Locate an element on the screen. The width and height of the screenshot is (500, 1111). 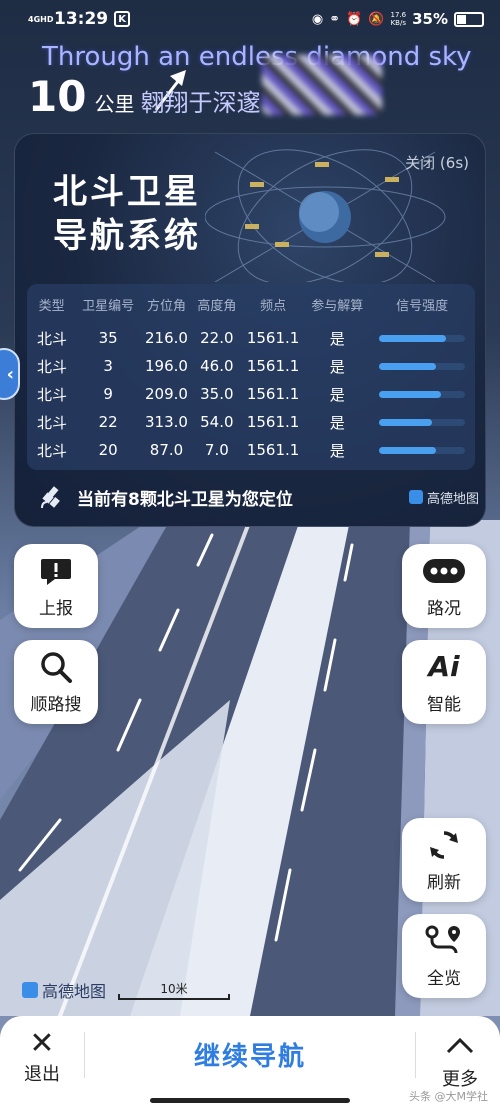
cell-id: 3 is located at coordinates (108, 366).